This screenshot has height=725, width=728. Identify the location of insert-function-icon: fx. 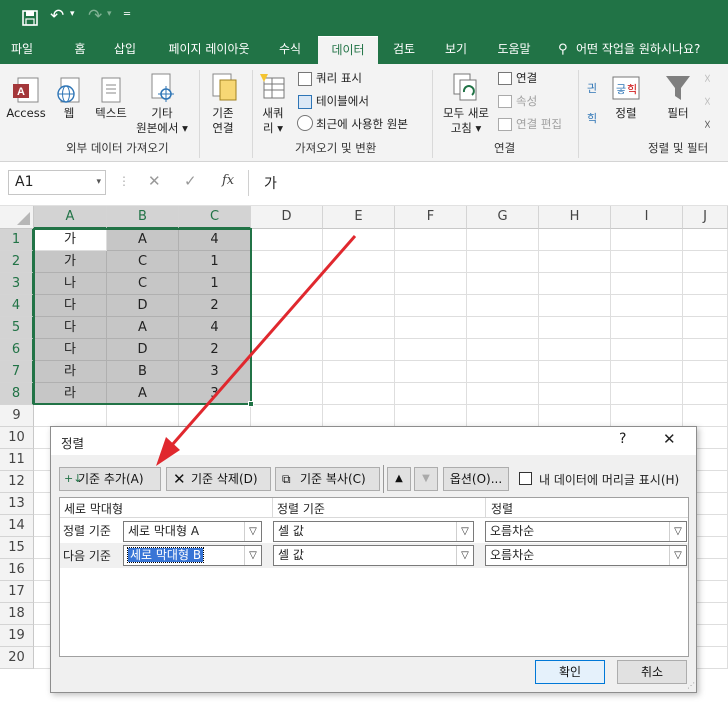
(228, 180).